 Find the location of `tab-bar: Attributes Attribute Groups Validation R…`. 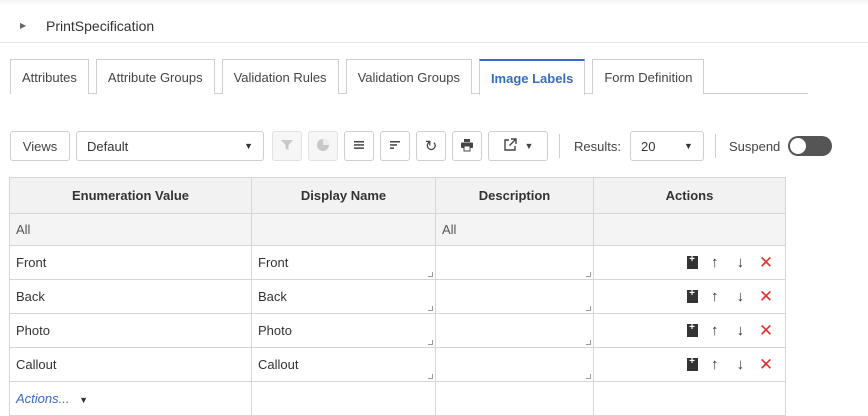

tab-bar: Attributes Attribute Groups Validation R… is located at coordinates (409, 77).